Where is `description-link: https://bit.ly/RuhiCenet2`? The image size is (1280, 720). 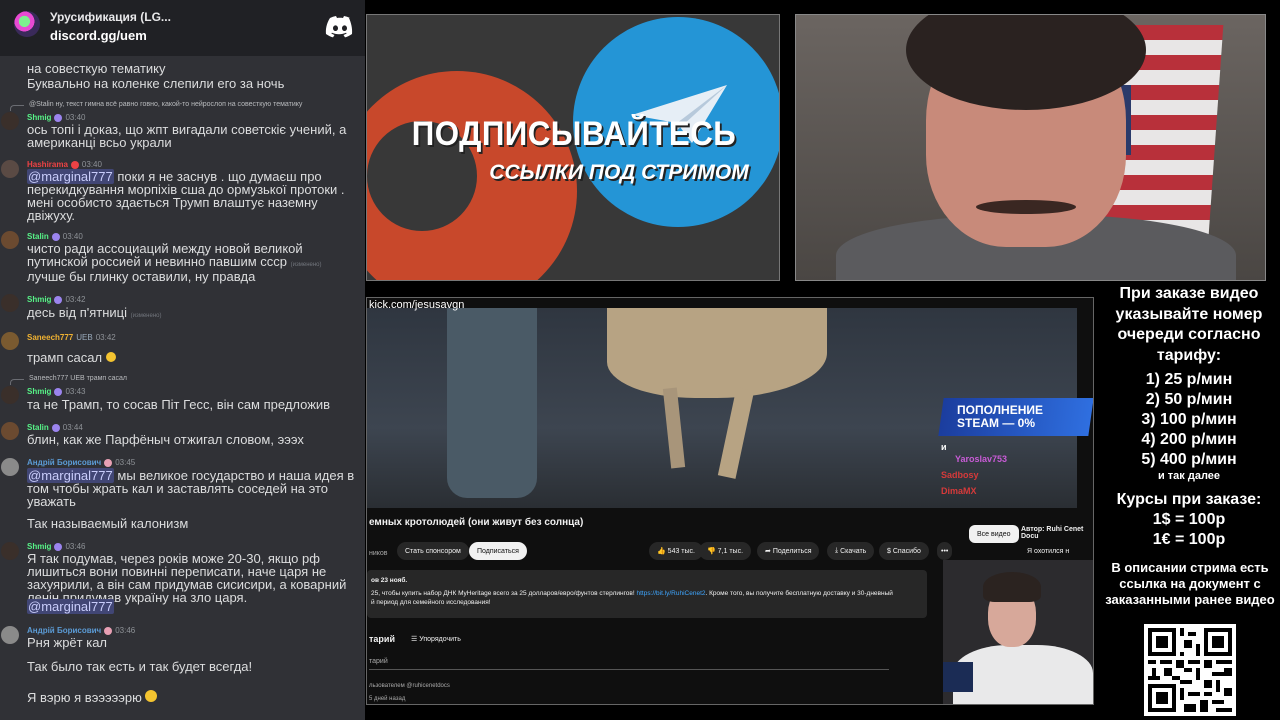
description-link: https://bit.ly/RuhiCenet2 is located at coordinates (671, 593).